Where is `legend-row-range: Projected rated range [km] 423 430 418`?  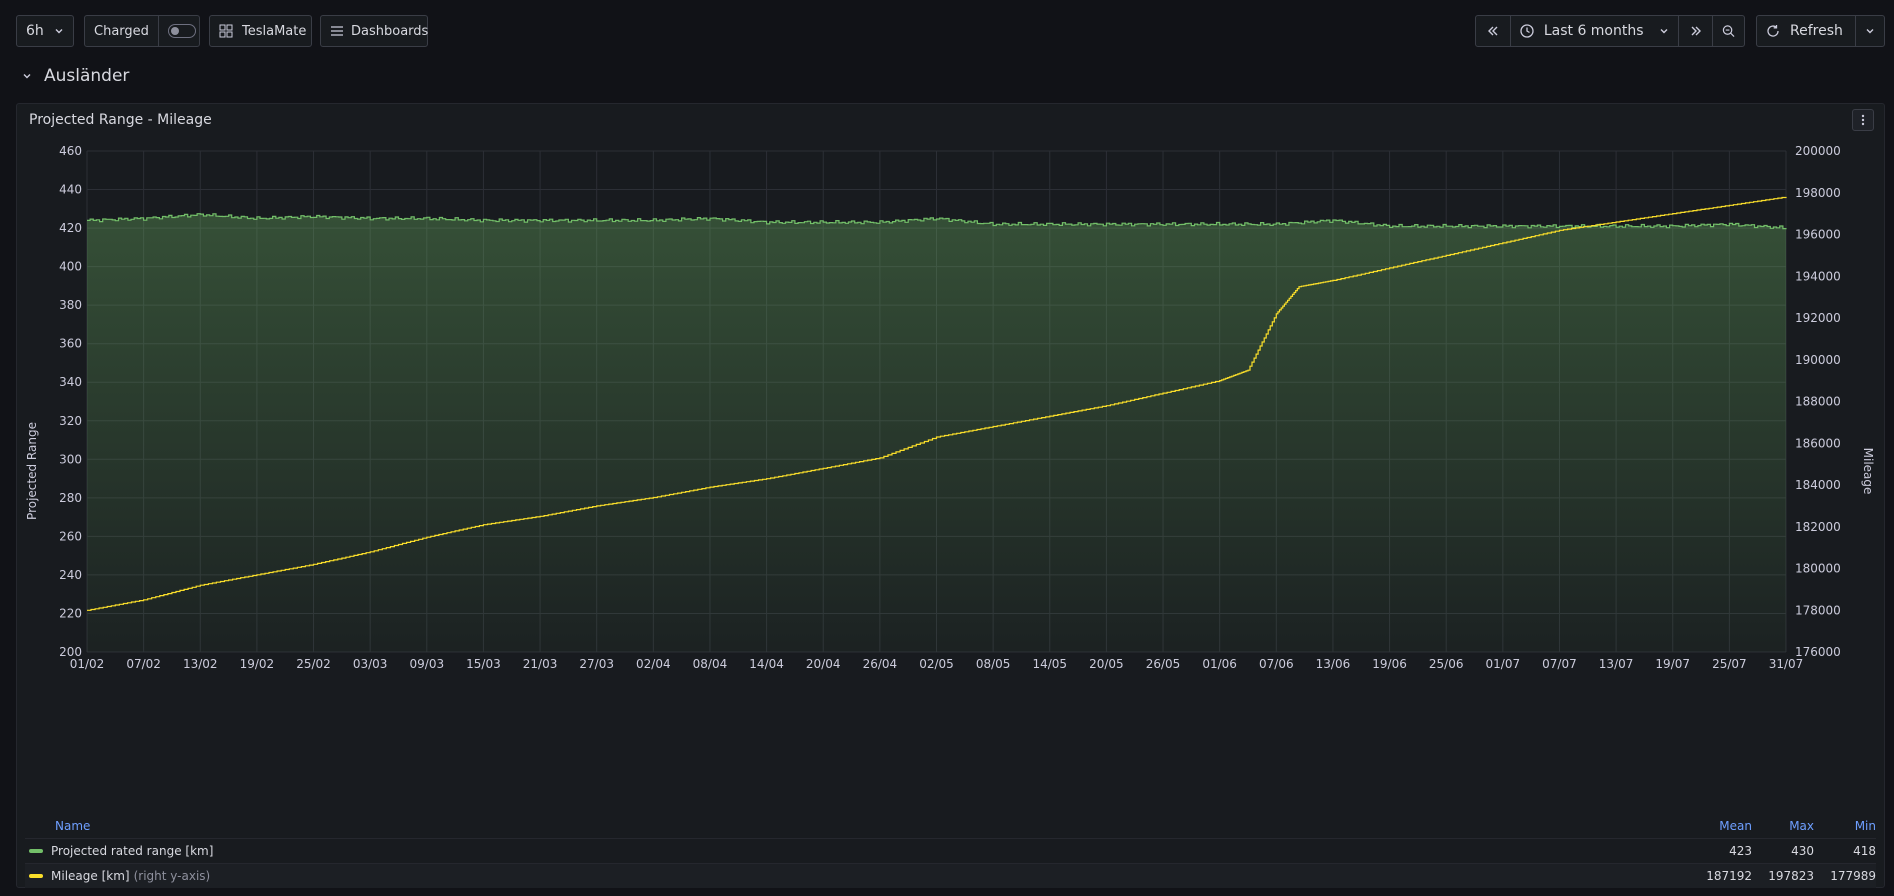 legend-row-range: Projected rated range [km] 423 430 418 is located at coordinates (950, 850).